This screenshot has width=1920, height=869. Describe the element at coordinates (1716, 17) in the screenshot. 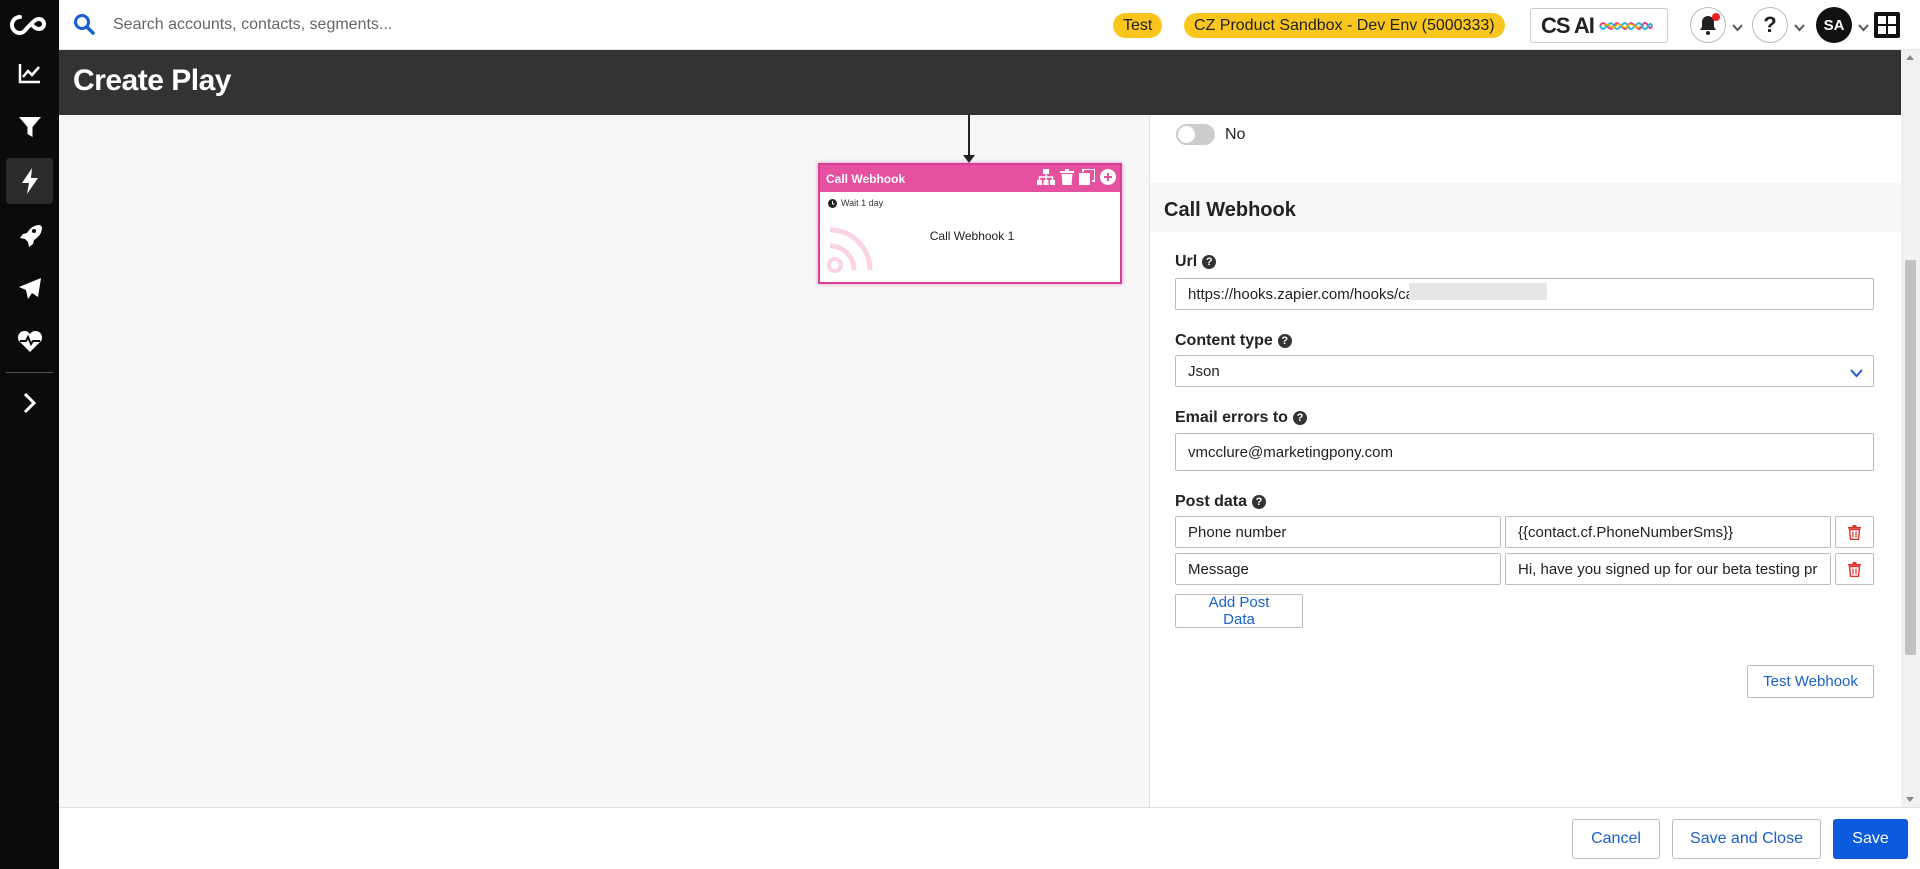

I see `notification-dot` at that location.